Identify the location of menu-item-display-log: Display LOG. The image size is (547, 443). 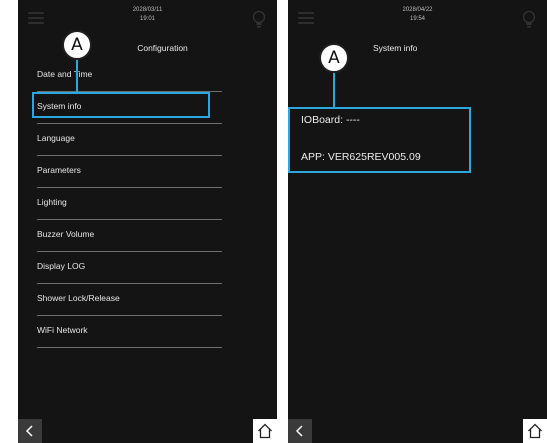
(129, 268).